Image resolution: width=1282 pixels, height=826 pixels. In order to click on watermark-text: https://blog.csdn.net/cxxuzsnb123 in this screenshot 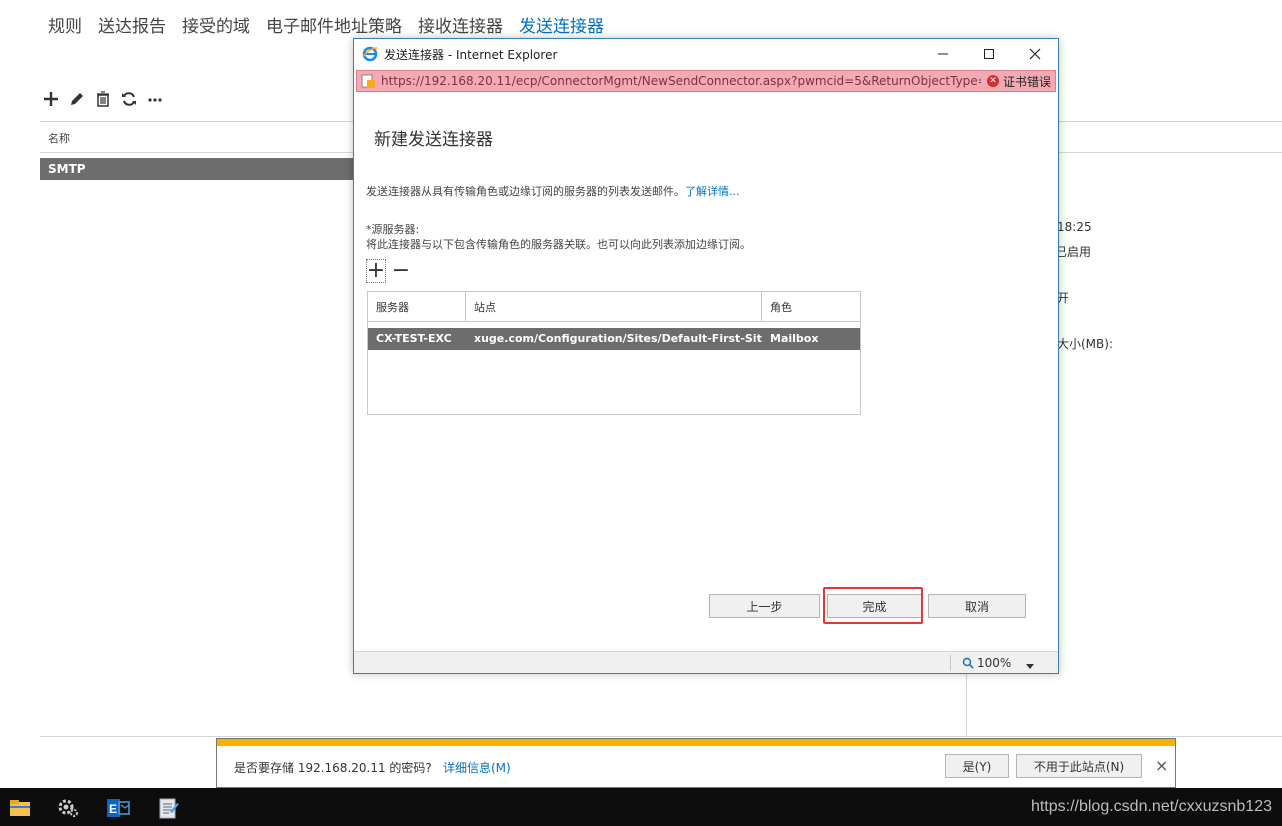, I will do `click(1151, 806)`.